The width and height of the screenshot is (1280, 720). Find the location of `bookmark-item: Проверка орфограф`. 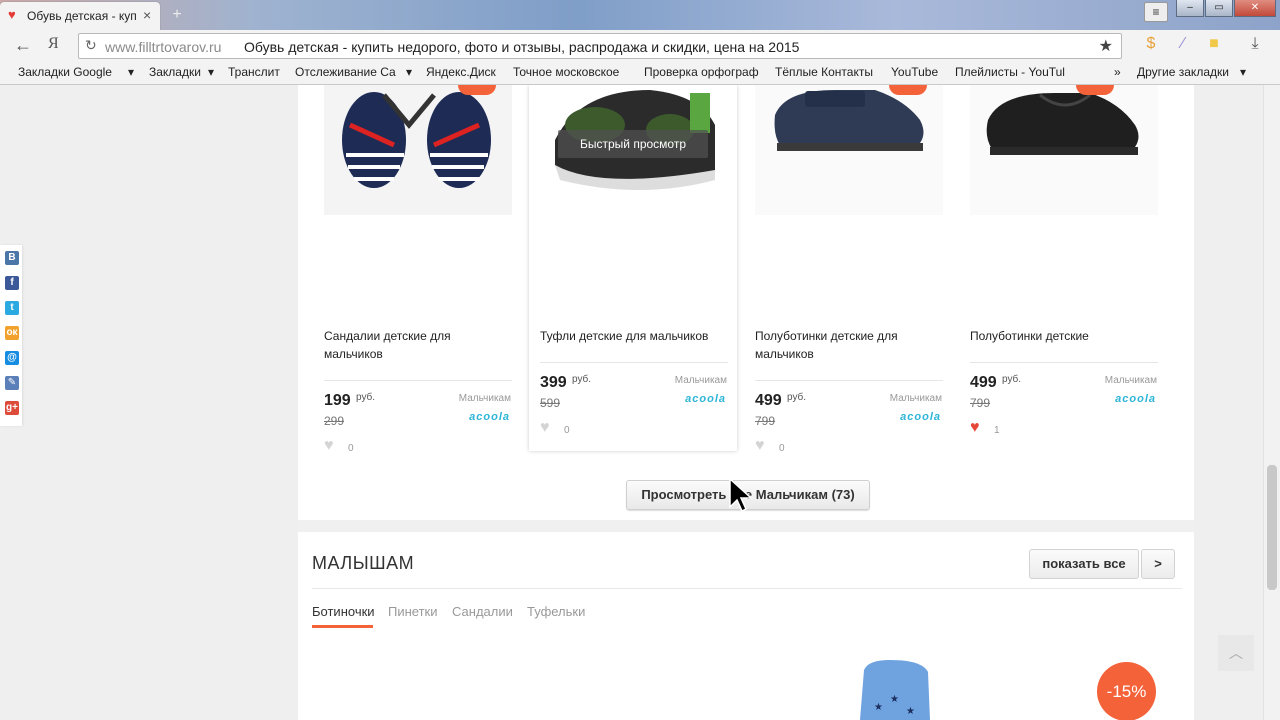

bookmark-item: Проверка орфограф is located at coordinates (703, 72).